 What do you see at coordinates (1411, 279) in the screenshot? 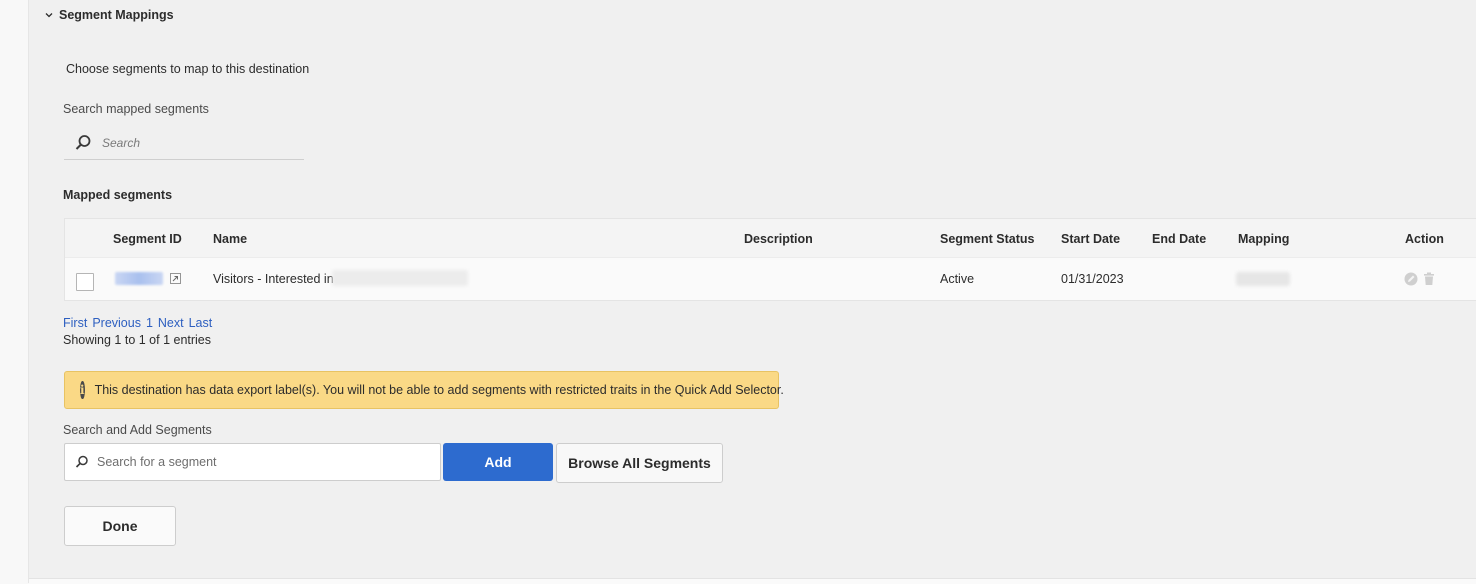
I see `edit-icon` at bounding box center [1411, 279].